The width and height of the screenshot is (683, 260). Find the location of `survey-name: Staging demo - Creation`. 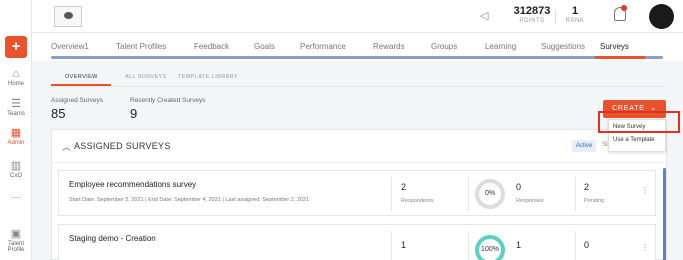

survey-name: Staging demo - Creation is located at coordinates (112, 238).